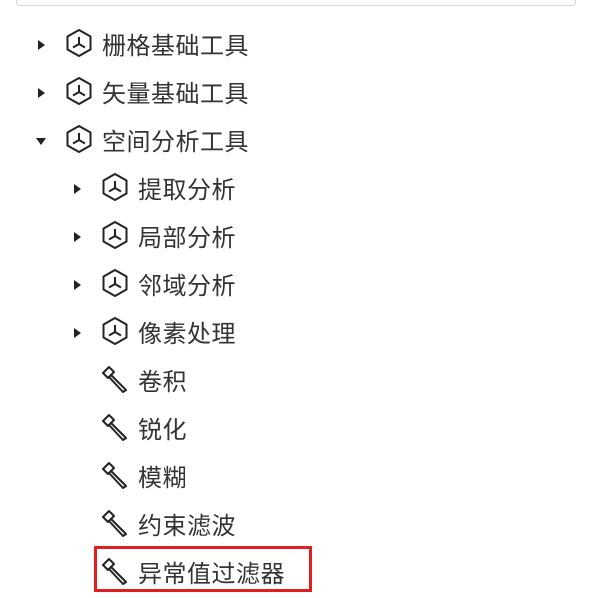  I want to click on tree-node-label: 邻域分析, so click(187, 286).